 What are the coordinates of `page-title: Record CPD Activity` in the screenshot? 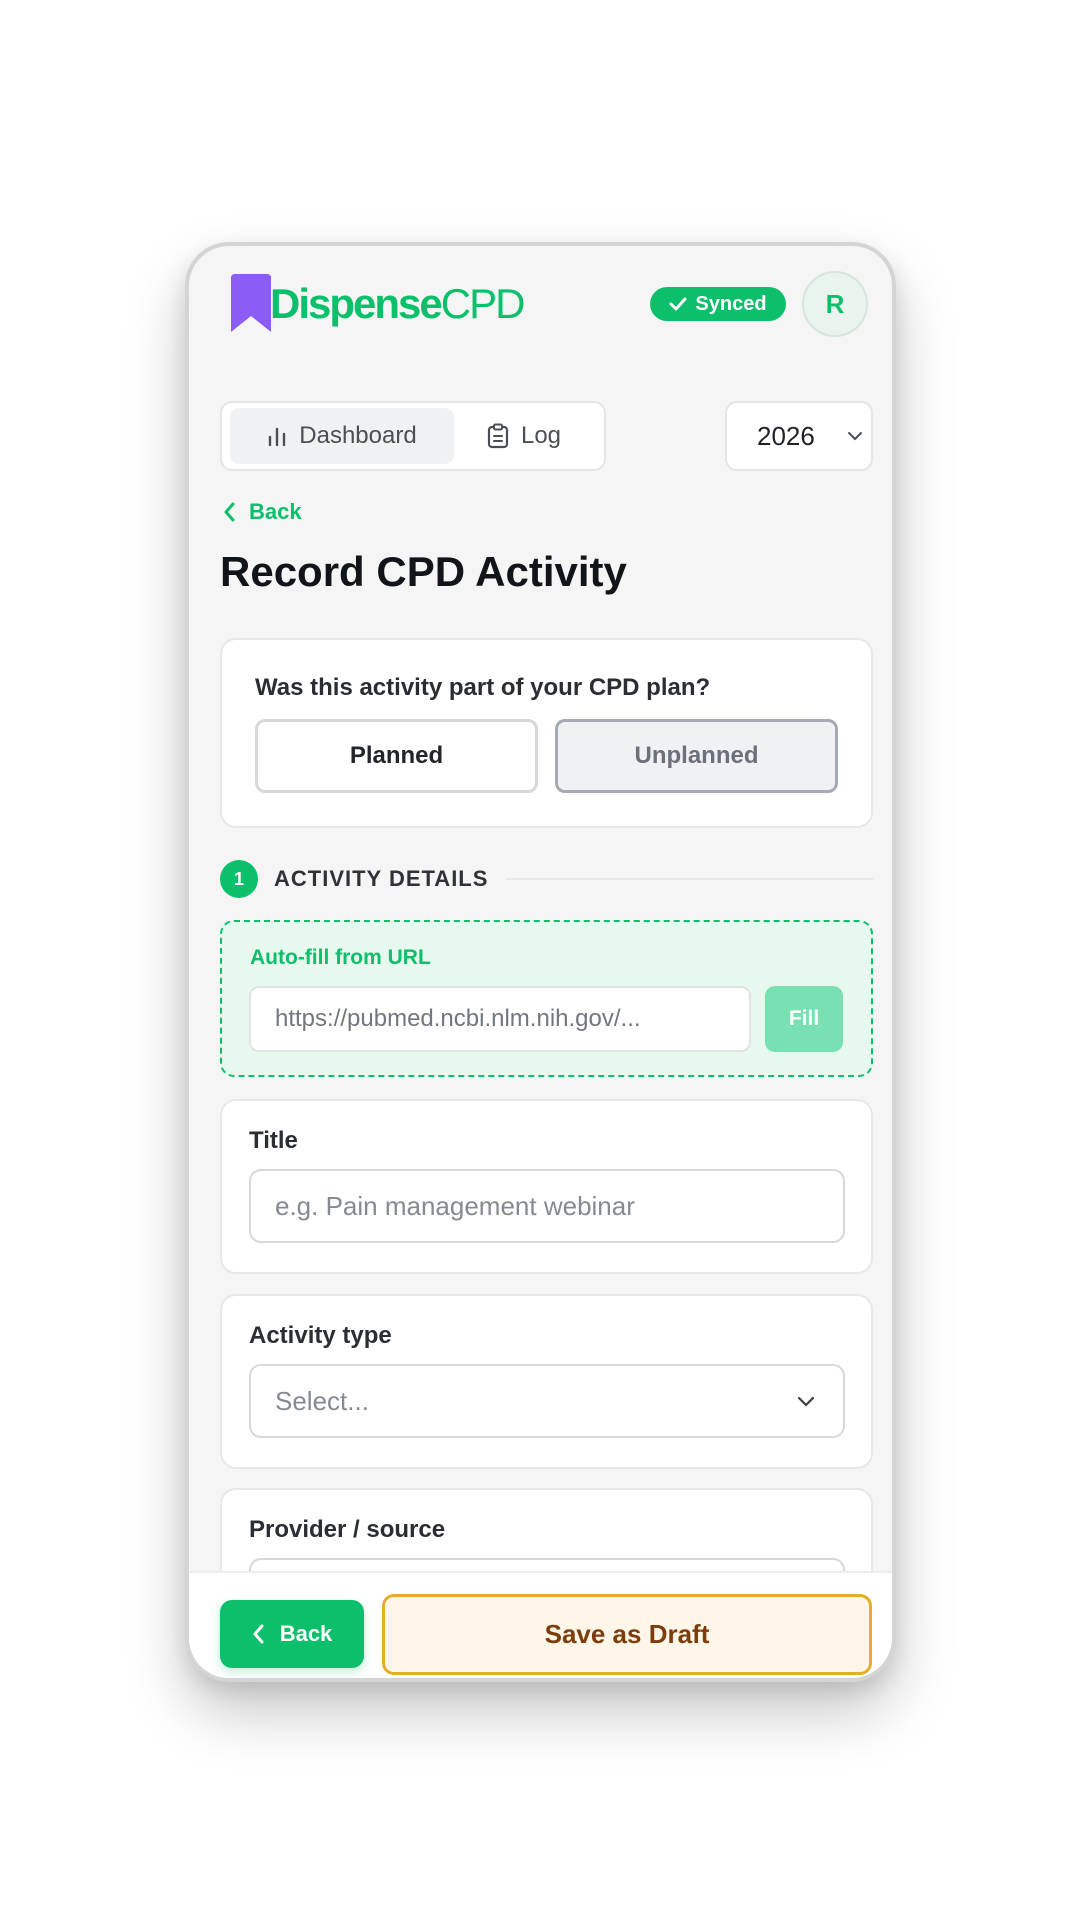 It's located at (423, 571).